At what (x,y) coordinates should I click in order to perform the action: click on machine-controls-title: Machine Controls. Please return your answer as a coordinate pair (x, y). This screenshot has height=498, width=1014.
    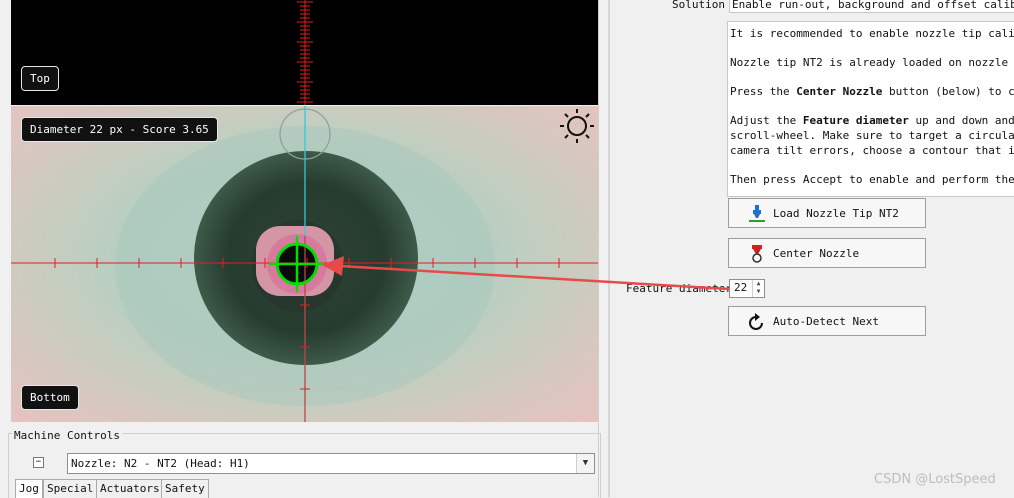
    Looking at the image, I should click on (67, 435).